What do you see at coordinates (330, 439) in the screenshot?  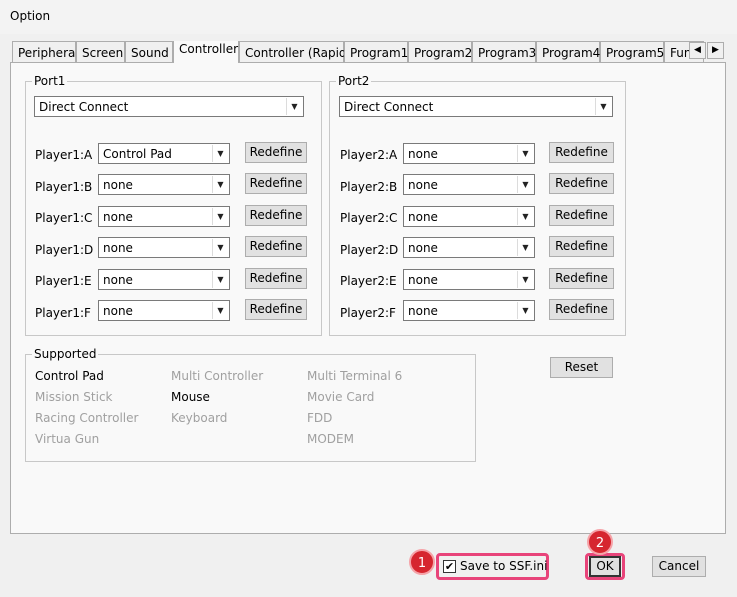 I see `supported-modem: MODEM` at bounding box center [330, 439].